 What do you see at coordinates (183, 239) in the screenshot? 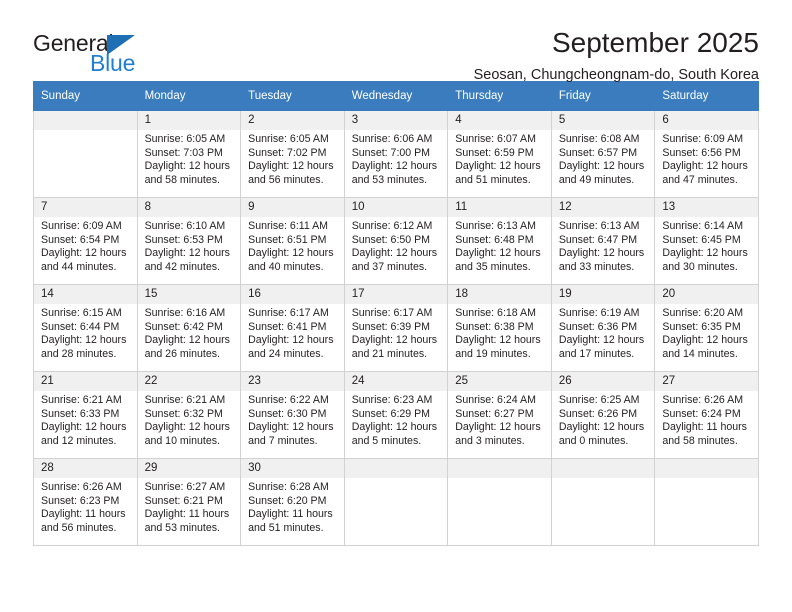
I see `sunset-text: Sunset: 6:53 PM` at bounding box center [183, 239].